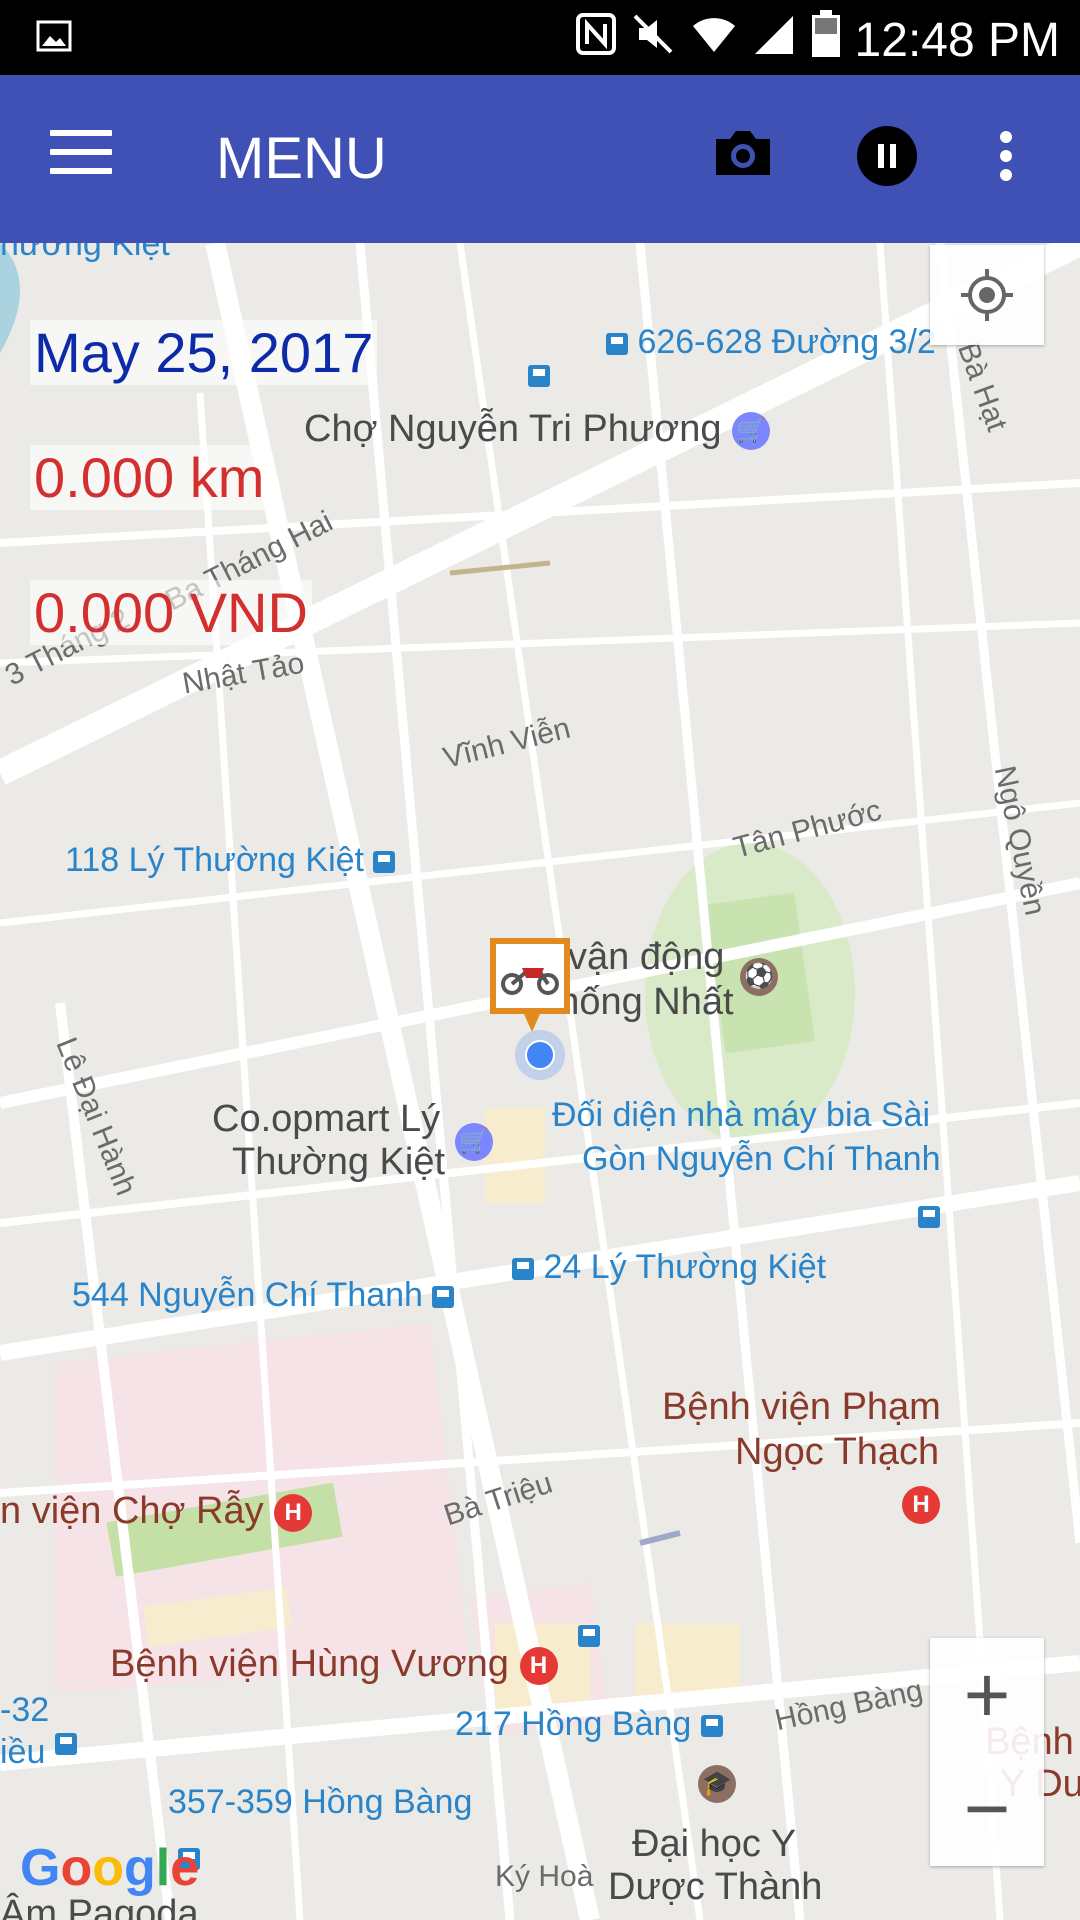 Image resolution: width=1080 pixels, height=1920 pixels. What do you see at coordinates (110, 1868) in the screenshot?
I see `google-logo: Google` at bounding box center [110, 1868].